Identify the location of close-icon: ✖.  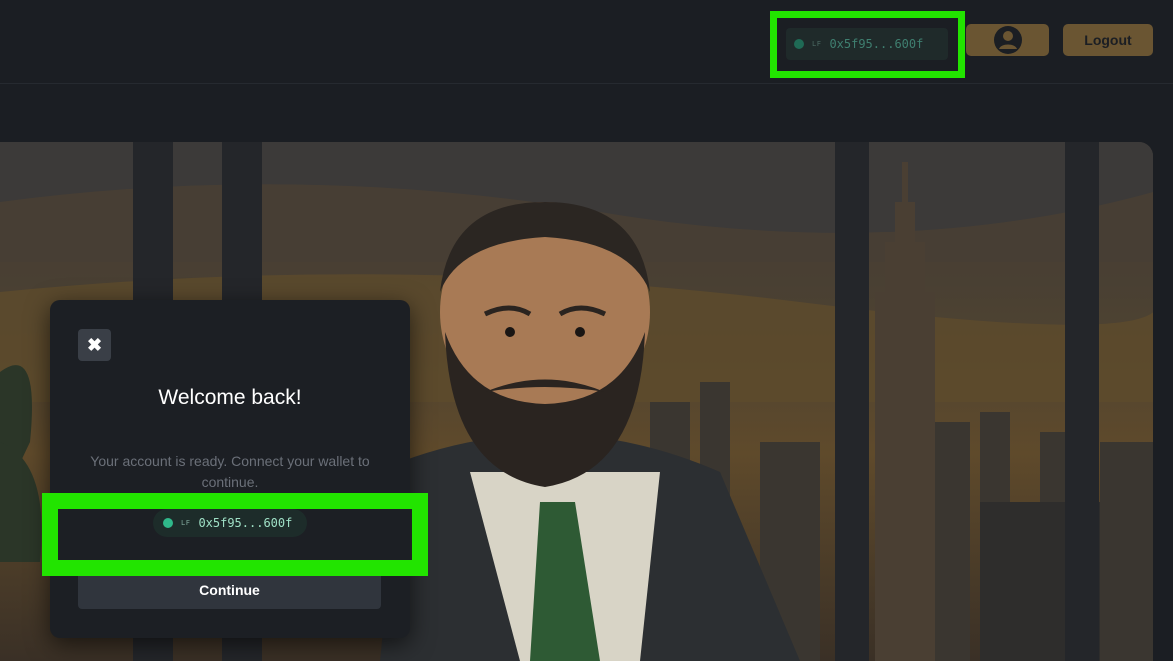
(94, 344).